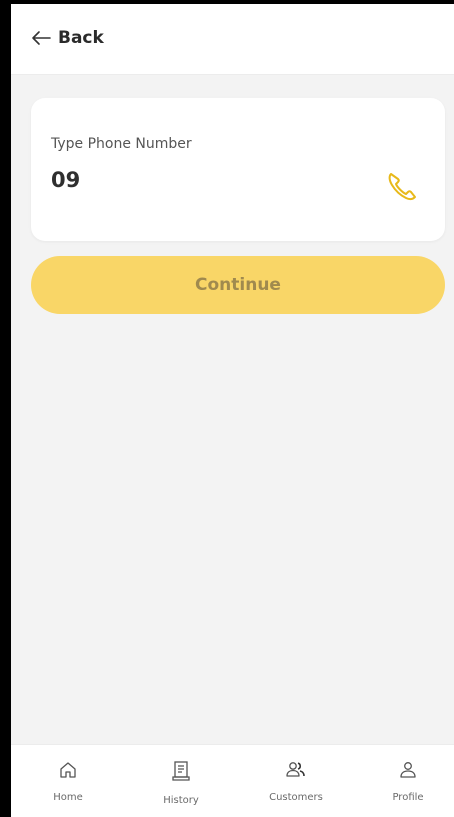  What do you see at coordinates (121, 144) in the screenshot?
I see `phone-number-label: Type Phone Number` at bounding box center [121, 144].